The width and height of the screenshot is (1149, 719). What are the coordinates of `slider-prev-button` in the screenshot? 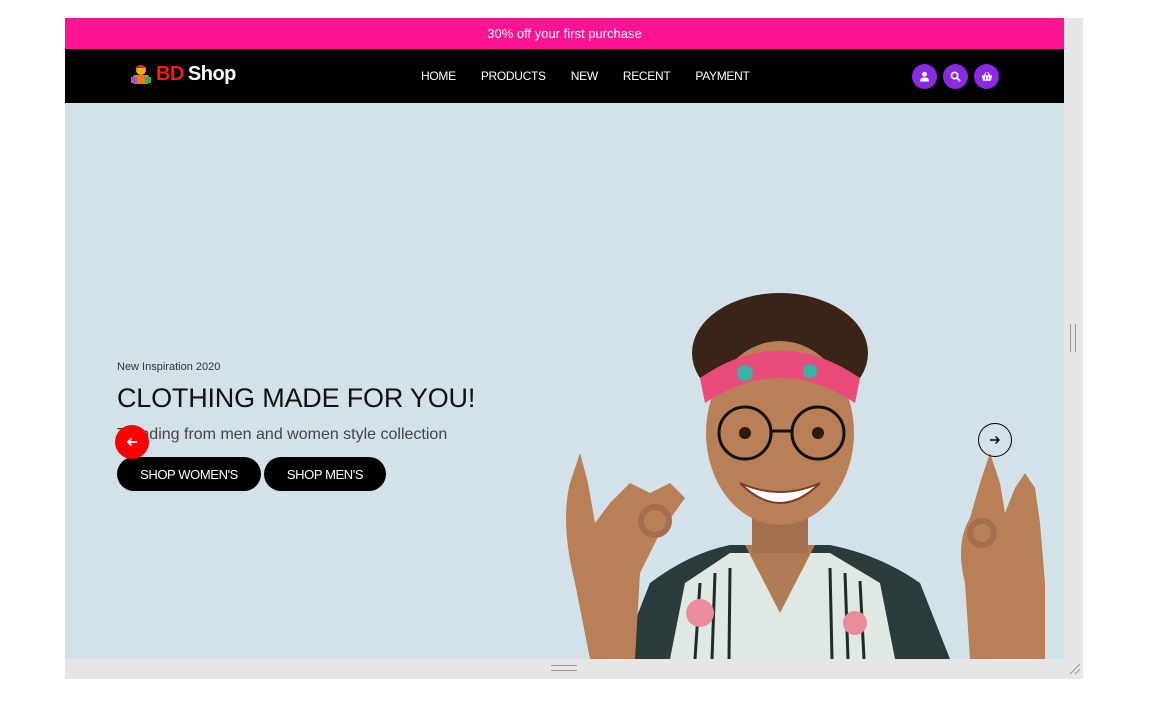 It's located at (132, 442).